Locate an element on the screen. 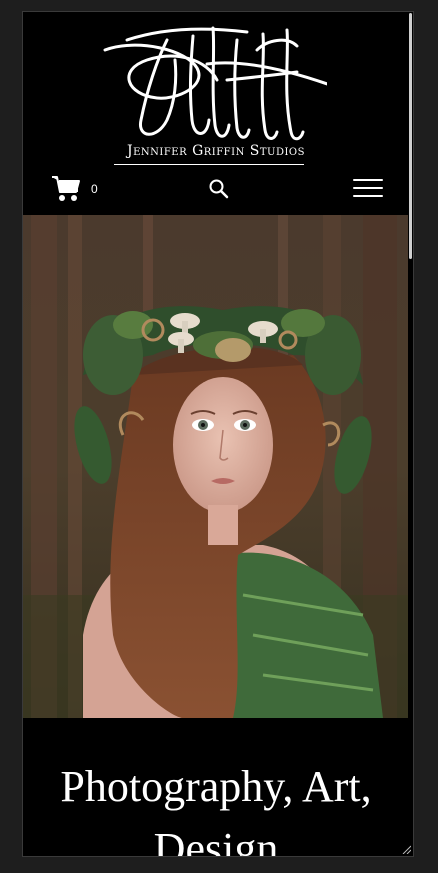 The height and width of the screenshot is (873, 438). page-headline: Photography, Art, Design is located at coordinates (216, 809).